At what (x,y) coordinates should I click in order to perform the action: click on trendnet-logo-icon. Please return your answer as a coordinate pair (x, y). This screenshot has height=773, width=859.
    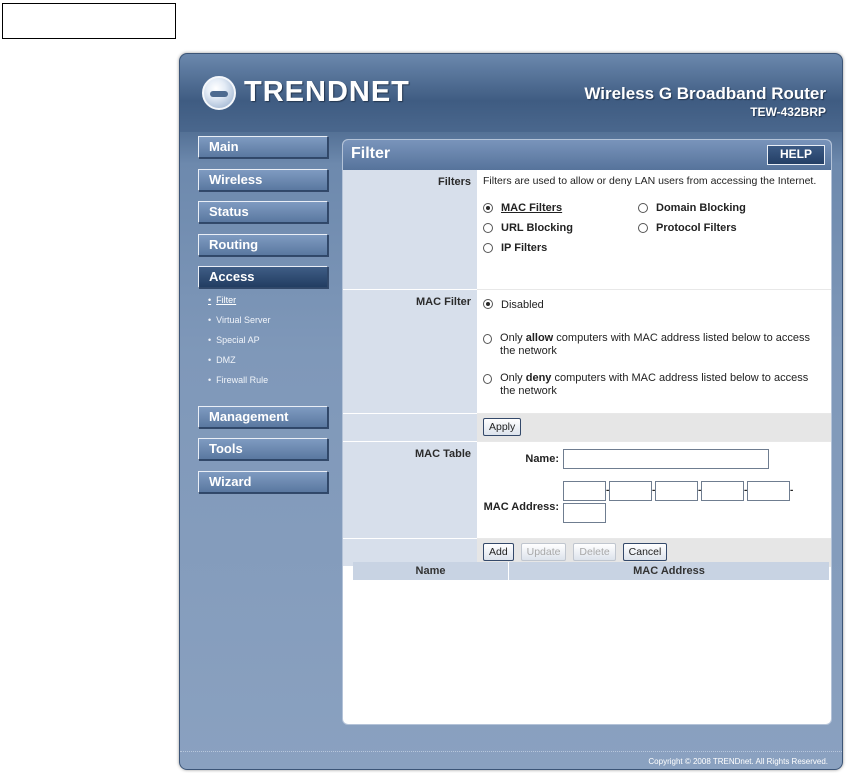
    Looking at the image, I should click on (219, 93).